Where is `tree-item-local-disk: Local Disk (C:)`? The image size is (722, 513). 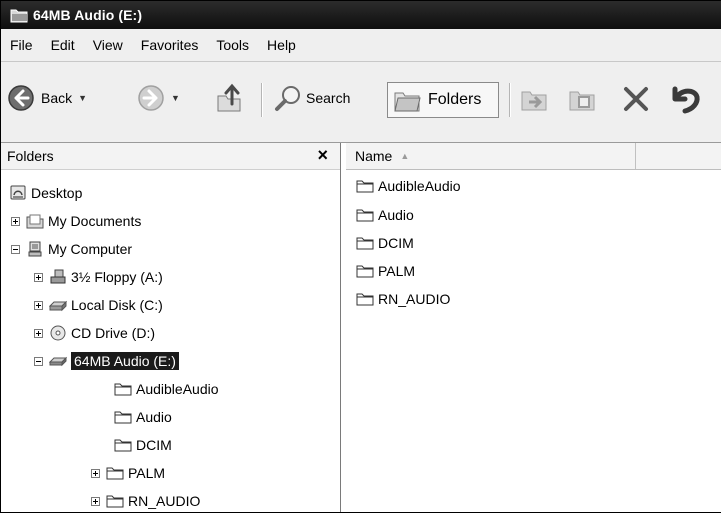 tree-item-local-disk: Local Disk (C:) is located at coordinates (98, 305).